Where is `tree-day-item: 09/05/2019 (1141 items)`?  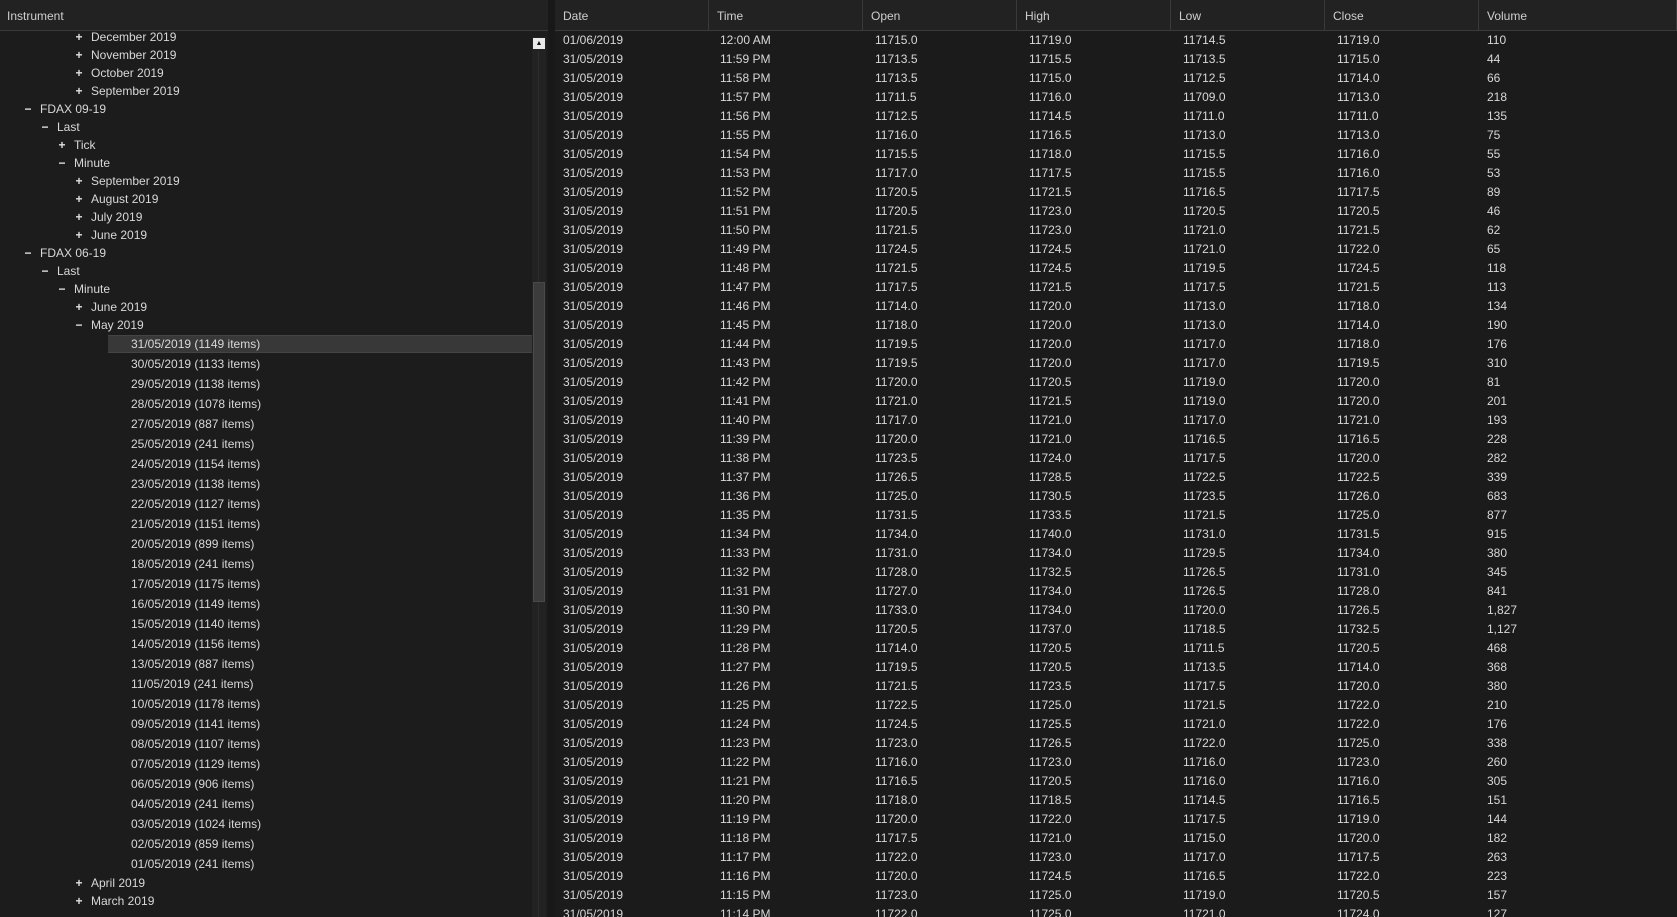
tree-day-item: 09/05/2019 (1141 items) is located at coordinates (266, 724).